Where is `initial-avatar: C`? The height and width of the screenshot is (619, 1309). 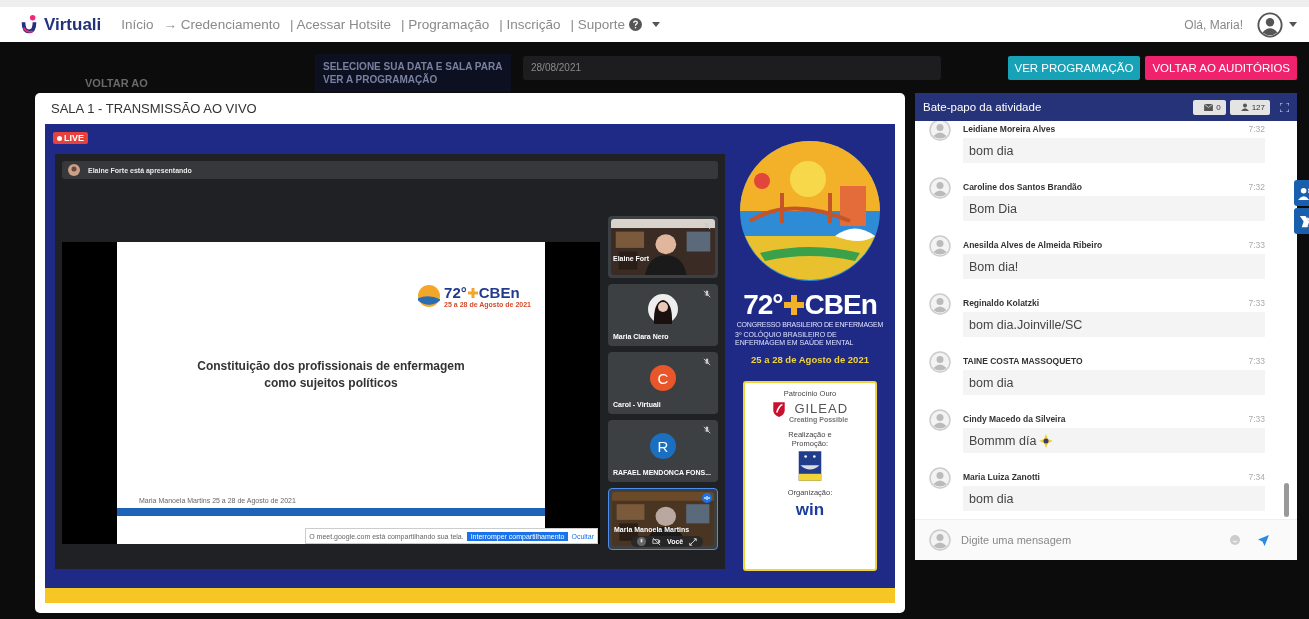
initial-avatar: C is located at coordinates (663, 378).